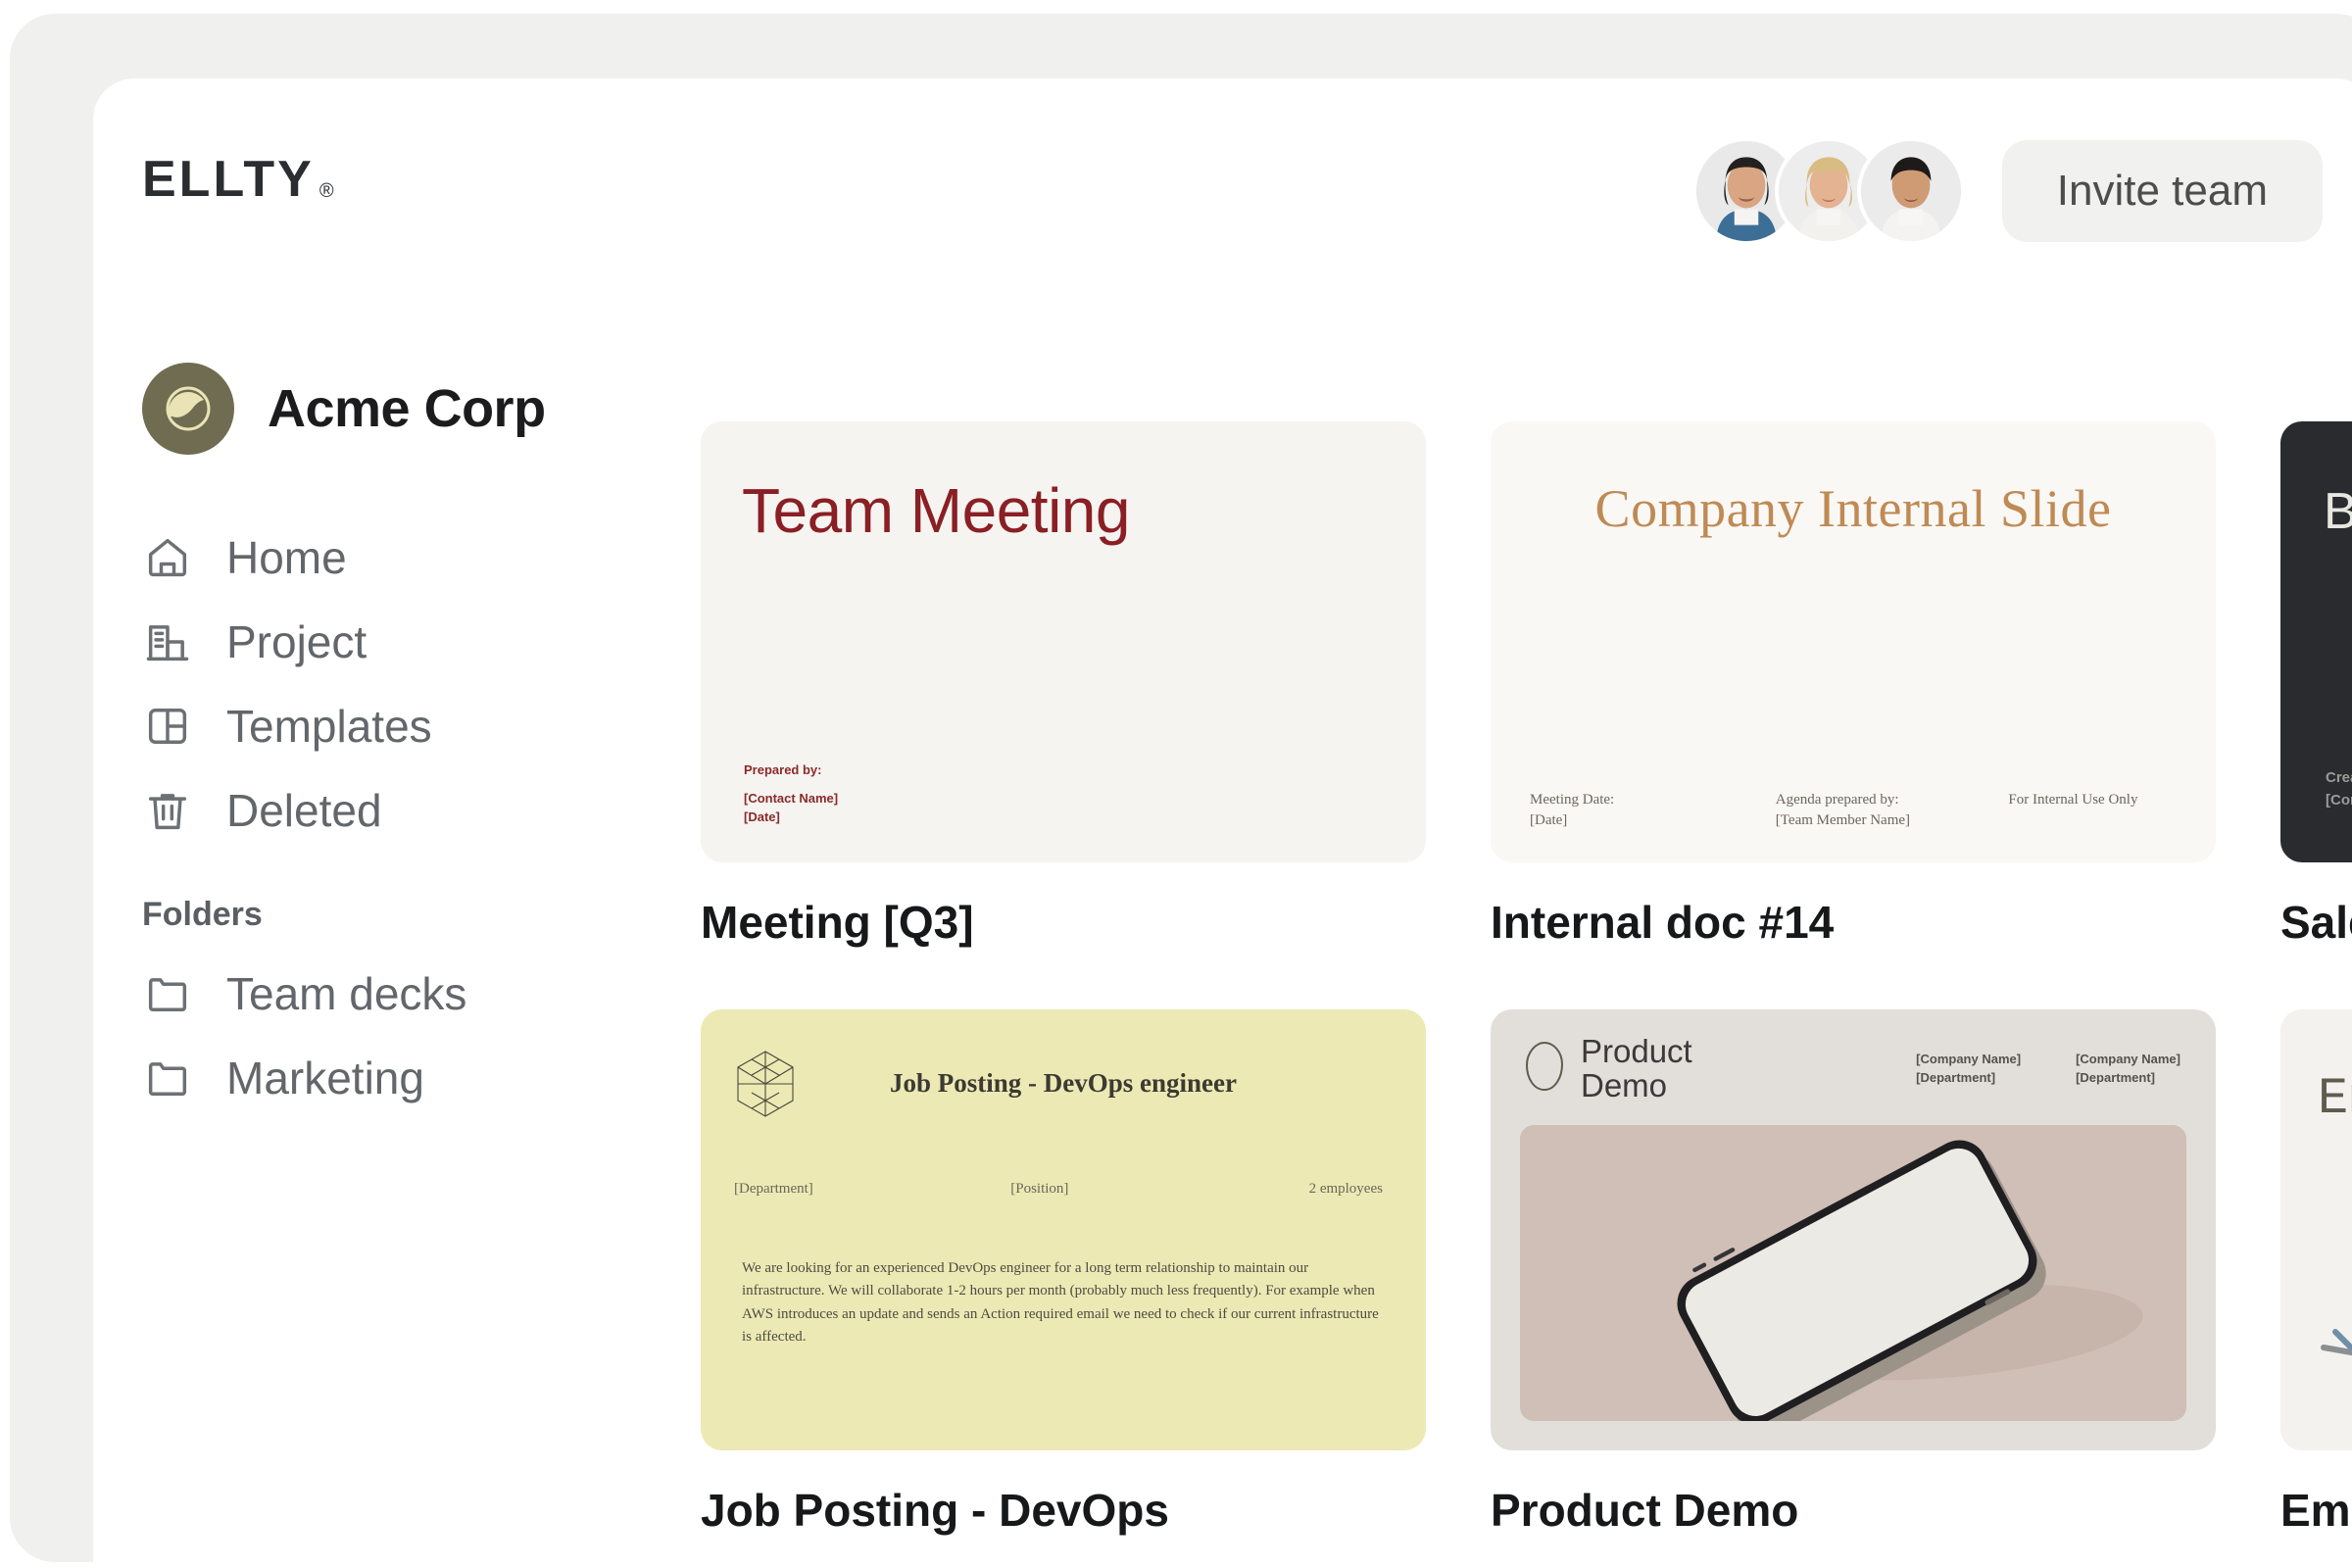 The image size is (2352, 1568). I want to click on card-title: Sales Report, so click(2316, 922).